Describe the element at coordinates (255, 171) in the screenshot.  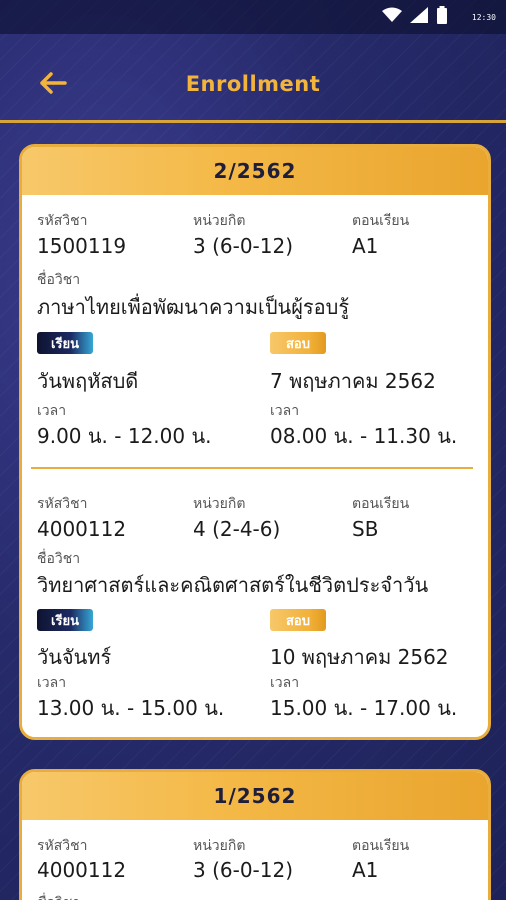
I see `term-title: 2/2562` at that location.